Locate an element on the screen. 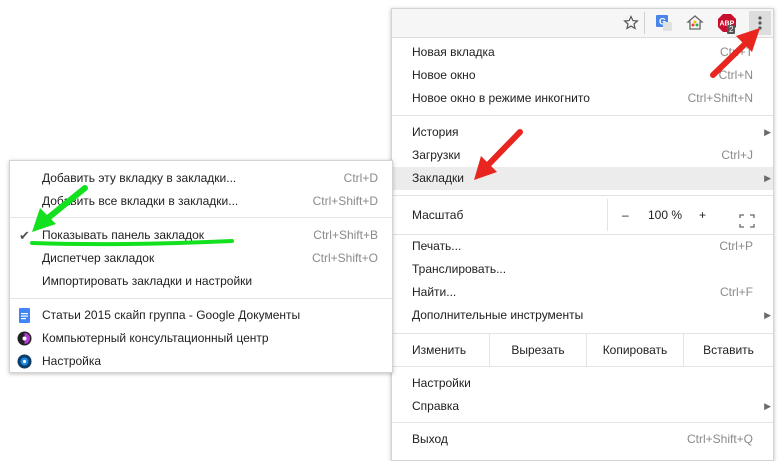 The image size is (780, 461). copy-button: Копировать is located at coordinates (635, 350).